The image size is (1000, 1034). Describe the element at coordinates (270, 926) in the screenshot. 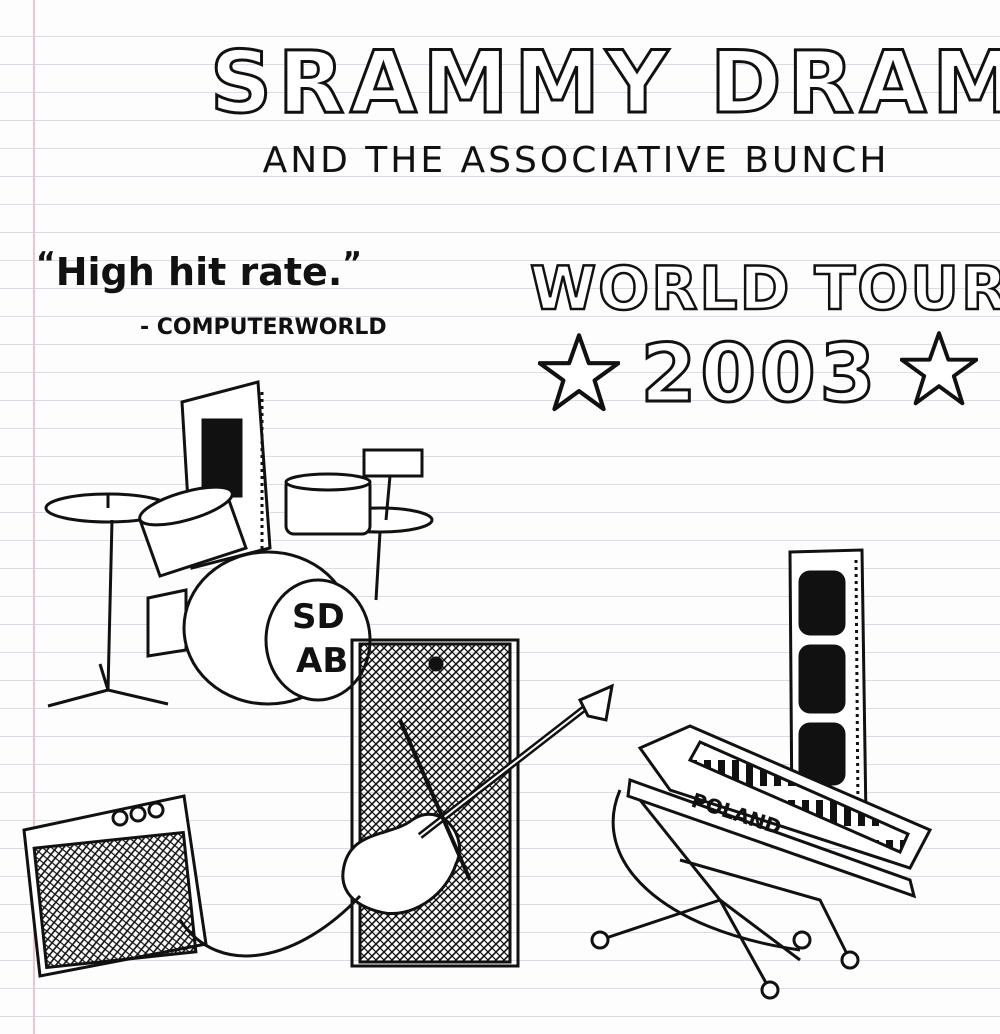

I see `cable` at that location.